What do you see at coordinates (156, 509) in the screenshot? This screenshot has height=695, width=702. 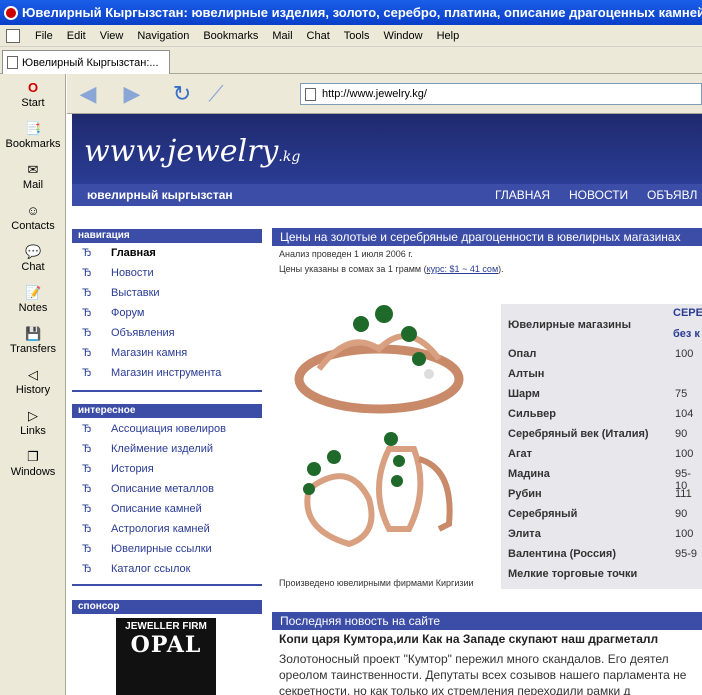 I see `link-stones: Описание камней` at bounding box center [156, 509].